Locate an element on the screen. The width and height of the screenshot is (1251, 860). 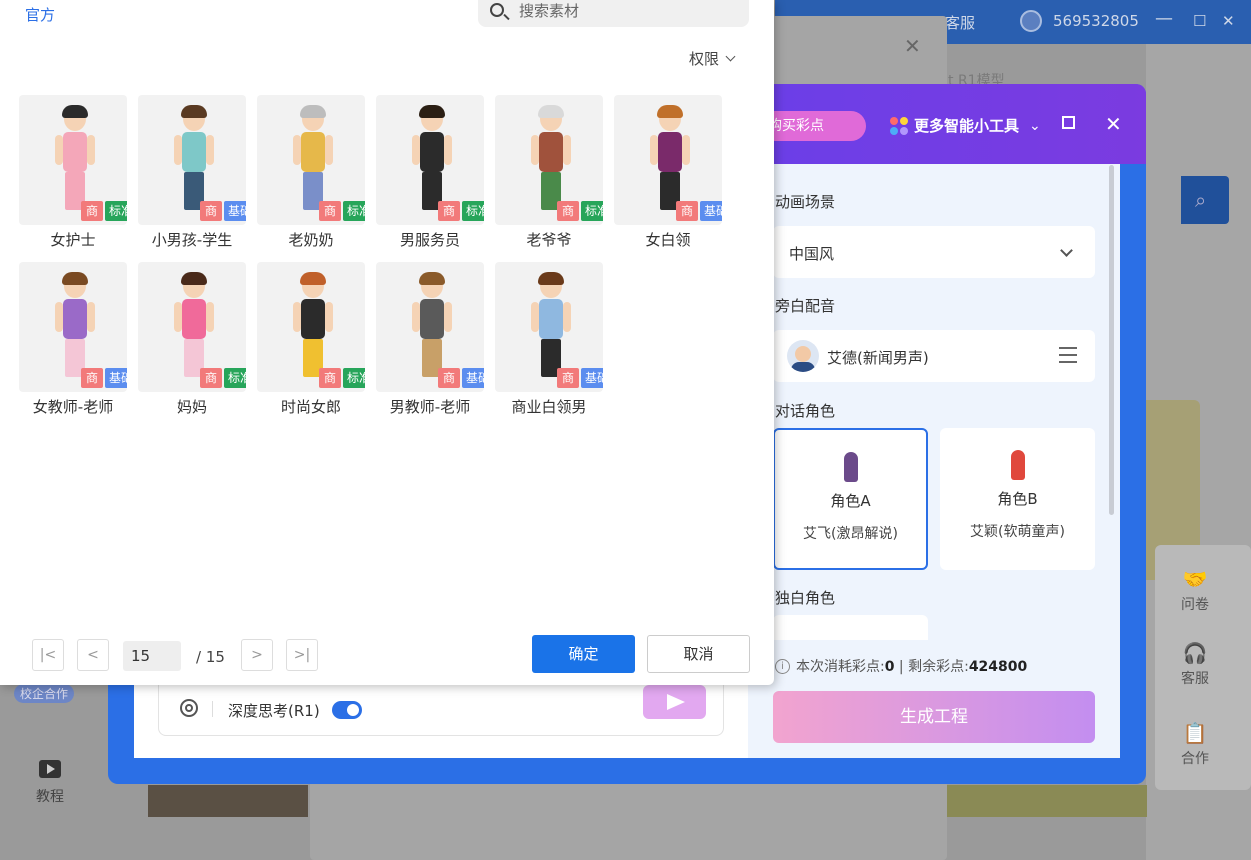
character-card: 商基础女教师-老师 is located at coordinates (73, 339).